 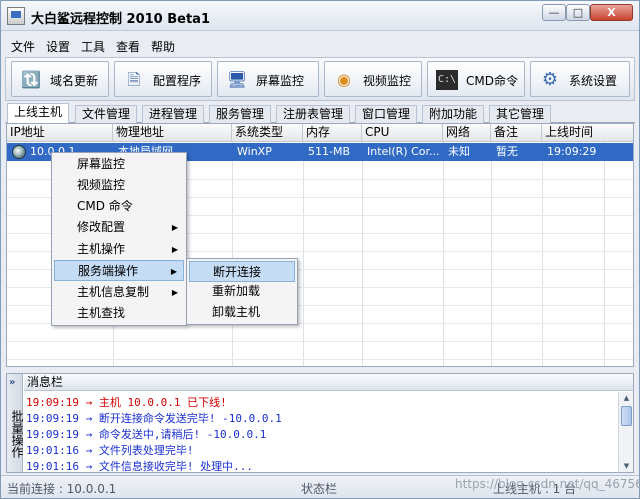 I want to click on menu-item-copy-host-info: 主机信息复制 ▶, so click(x=119, y=292).